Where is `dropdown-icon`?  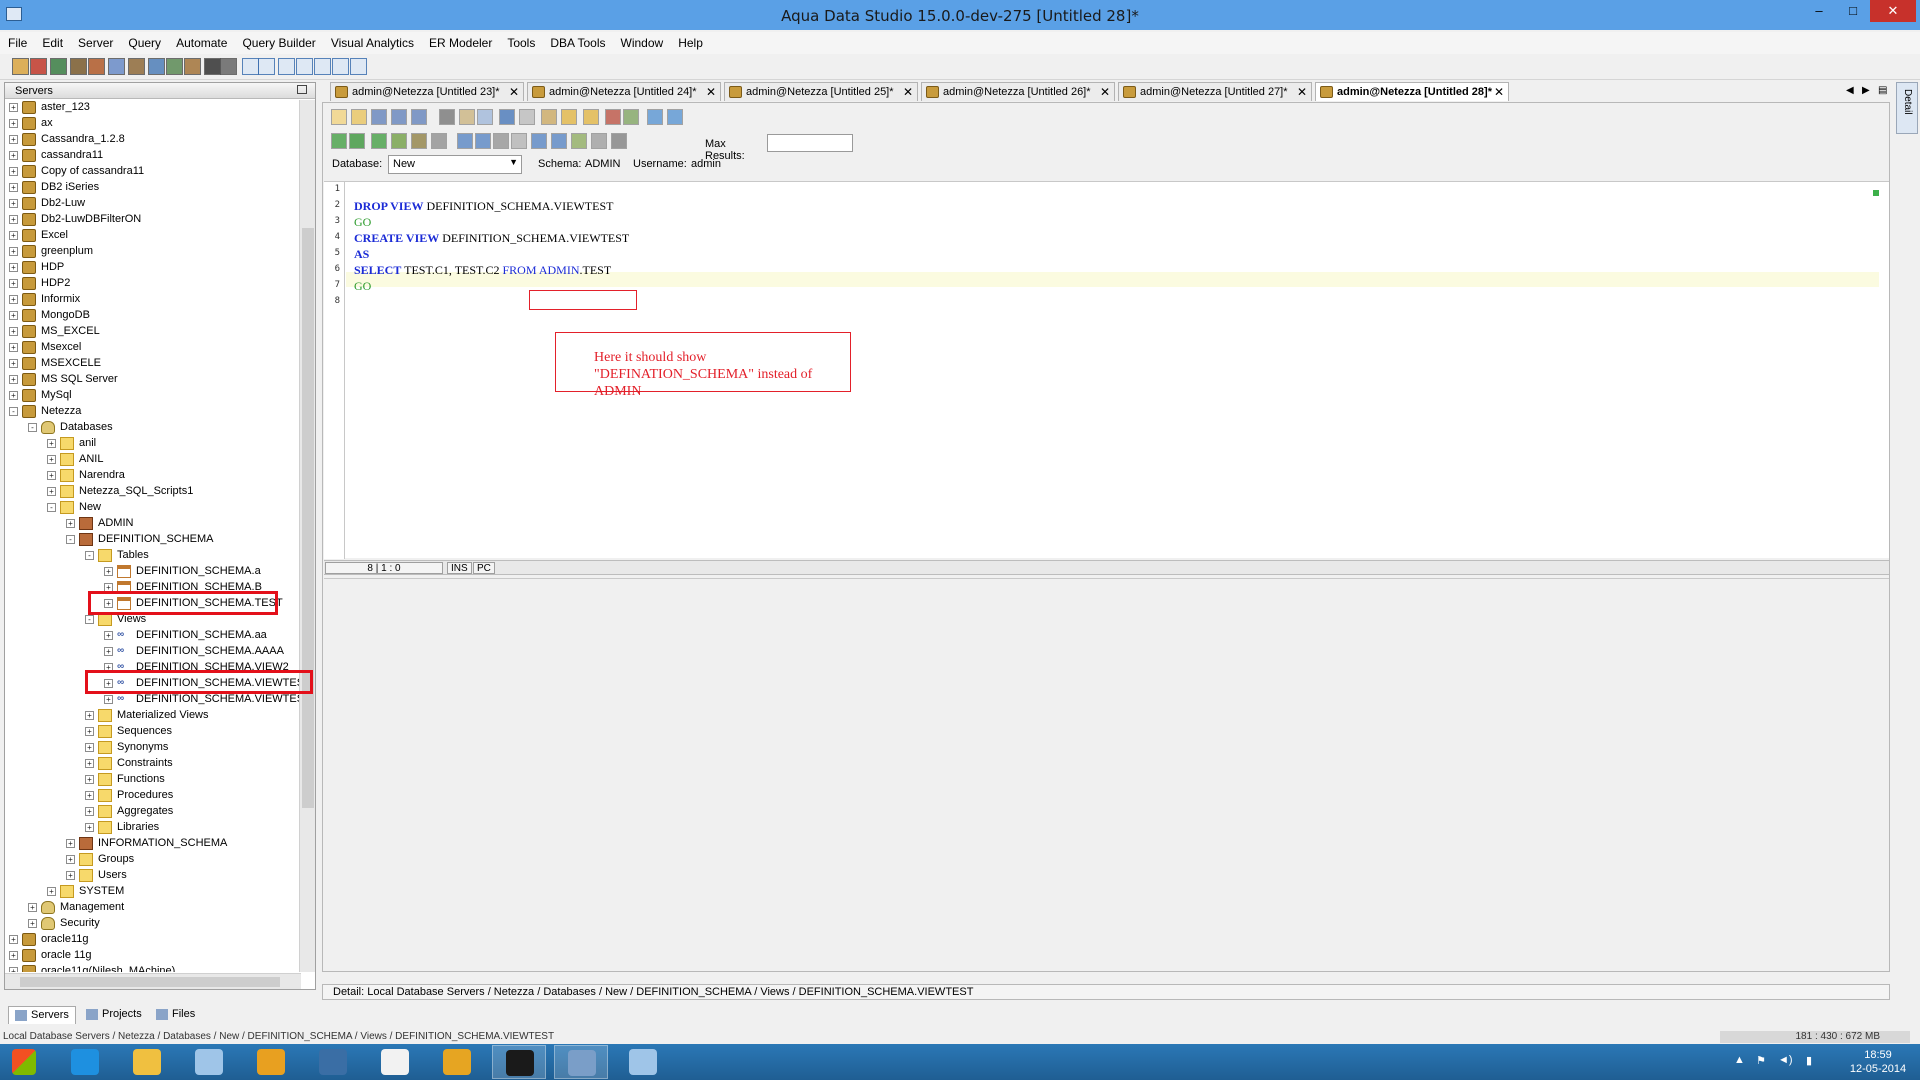
dropdown-icon is located at coordinates (228, 66).